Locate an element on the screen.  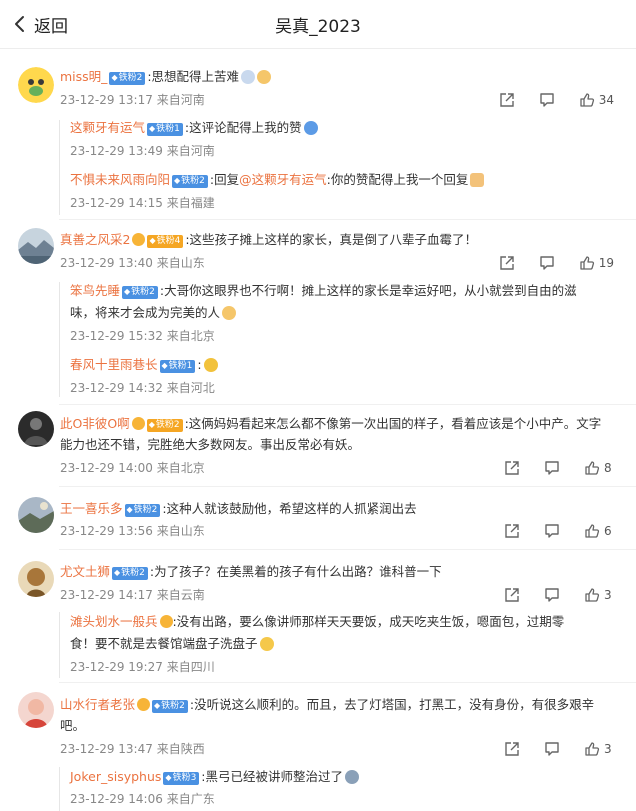
username: miss明_ is located at coordinates (83, 76).